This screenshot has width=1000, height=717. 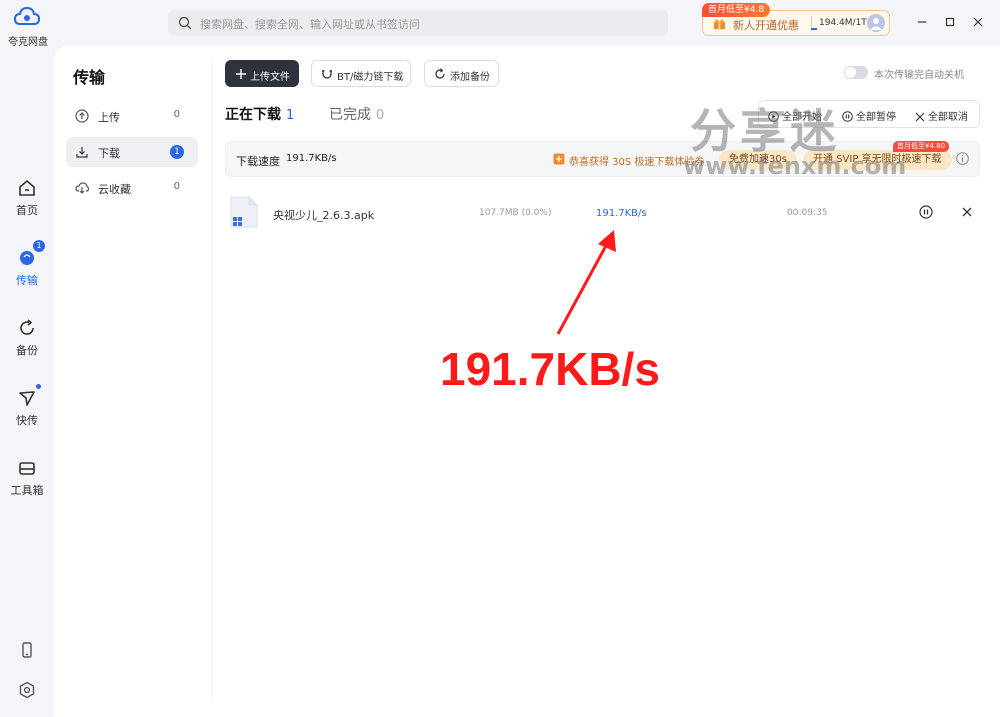 I want to click on tab-label: 已完成, so click(x=350, y=115).